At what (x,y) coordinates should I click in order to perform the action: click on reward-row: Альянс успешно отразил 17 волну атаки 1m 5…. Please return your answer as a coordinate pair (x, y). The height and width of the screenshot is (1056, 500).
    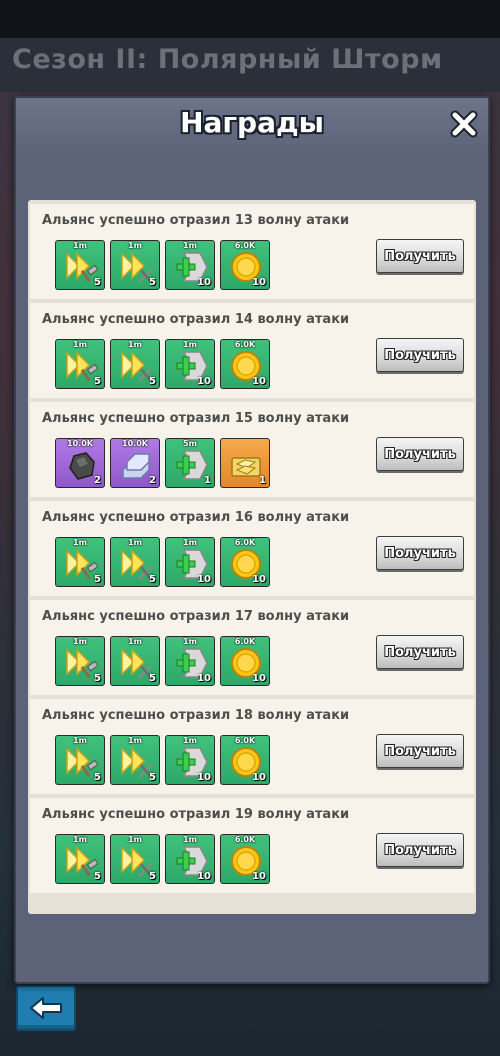
    Looking at the image, I should click on (252, 647).